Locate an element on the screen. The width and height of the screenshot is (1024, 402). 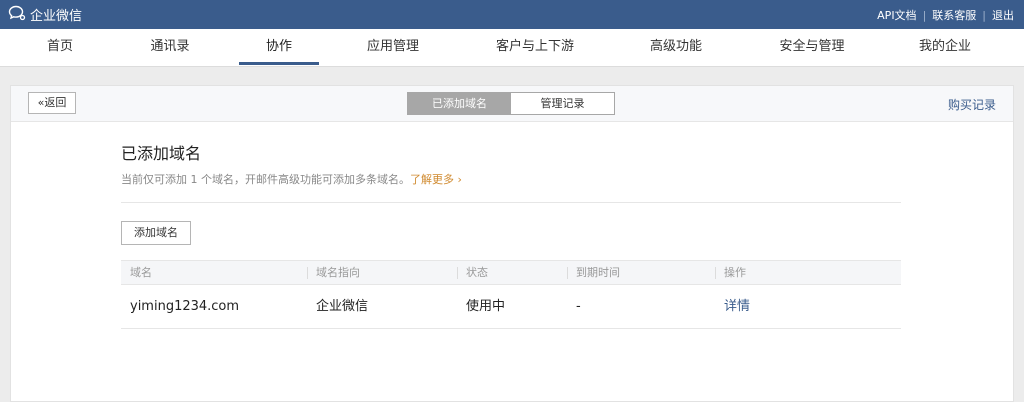
wecom-logo-icon is located at coordinates (17, 14).